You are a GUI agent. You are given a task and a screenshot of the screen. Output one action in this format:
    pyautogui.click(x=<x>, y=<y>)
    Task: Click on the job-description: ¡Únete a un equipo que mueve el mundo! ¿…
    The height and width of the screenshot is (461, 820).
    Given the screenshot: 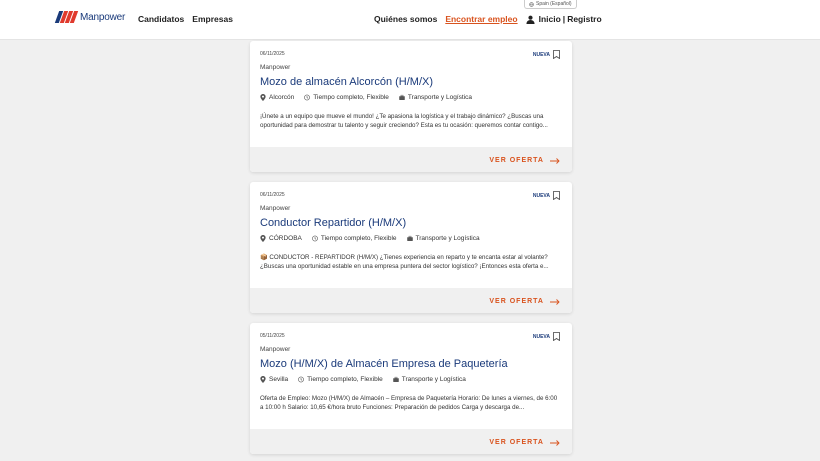 What is the action you would take?
    pyautogui.click(x=404, y=121)
    